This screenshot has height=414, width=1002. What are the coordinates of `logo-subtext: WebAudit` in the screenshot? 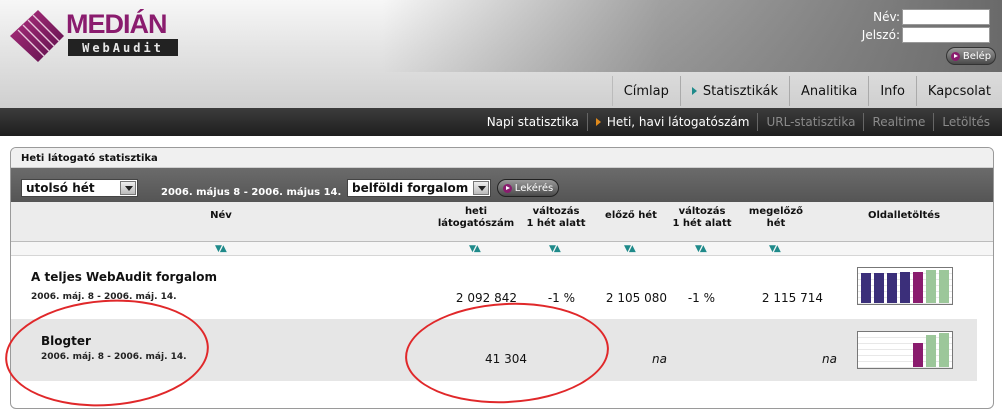 It's located at (123, 48).